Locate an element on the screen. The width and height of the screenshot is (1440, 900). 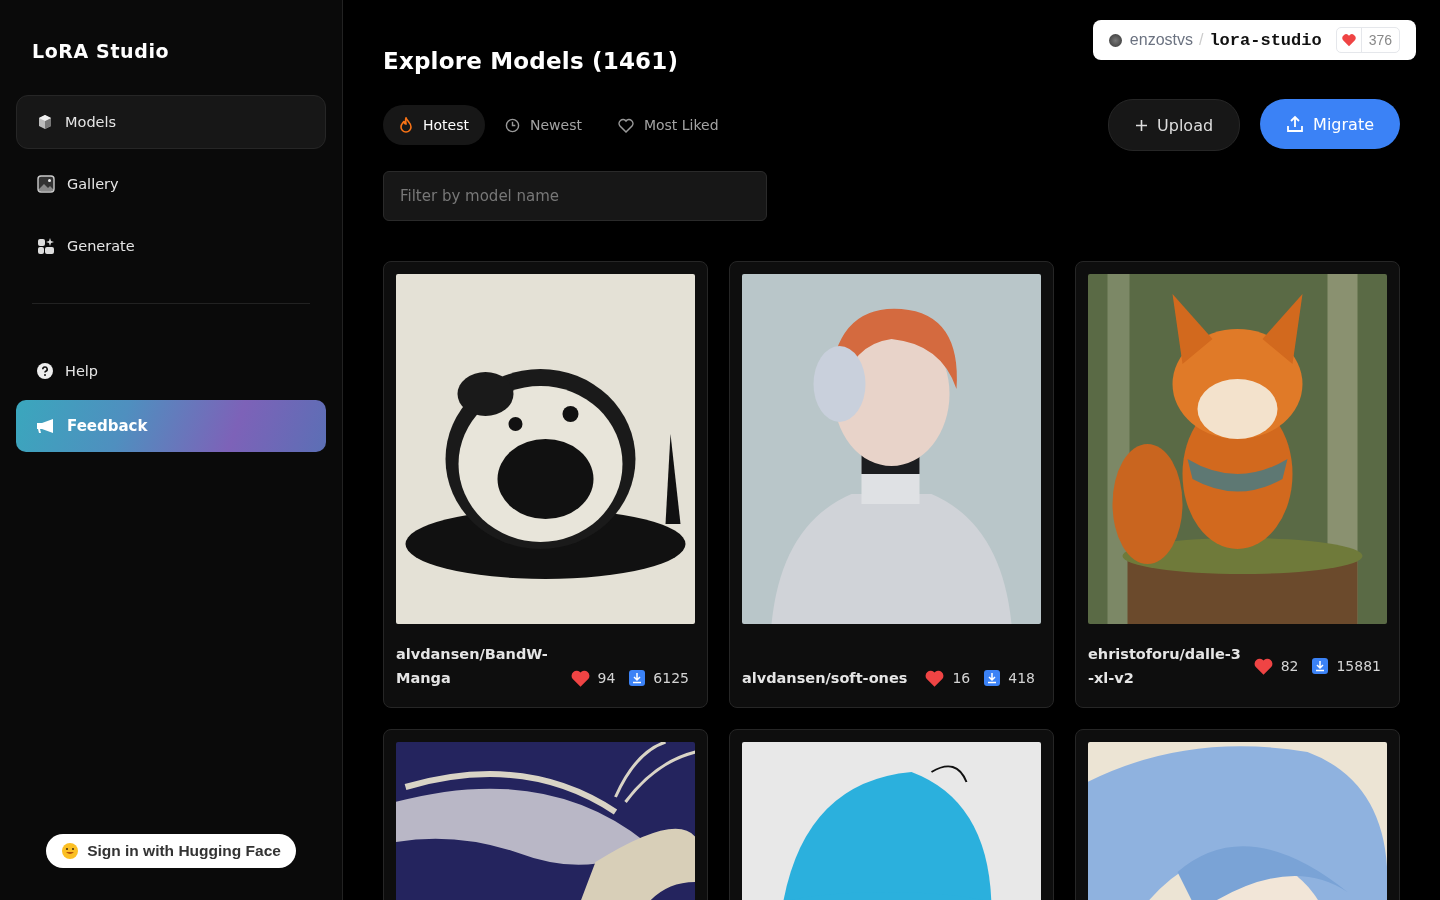
sort-tab: Most Liked is located at coordinates (668, 125).